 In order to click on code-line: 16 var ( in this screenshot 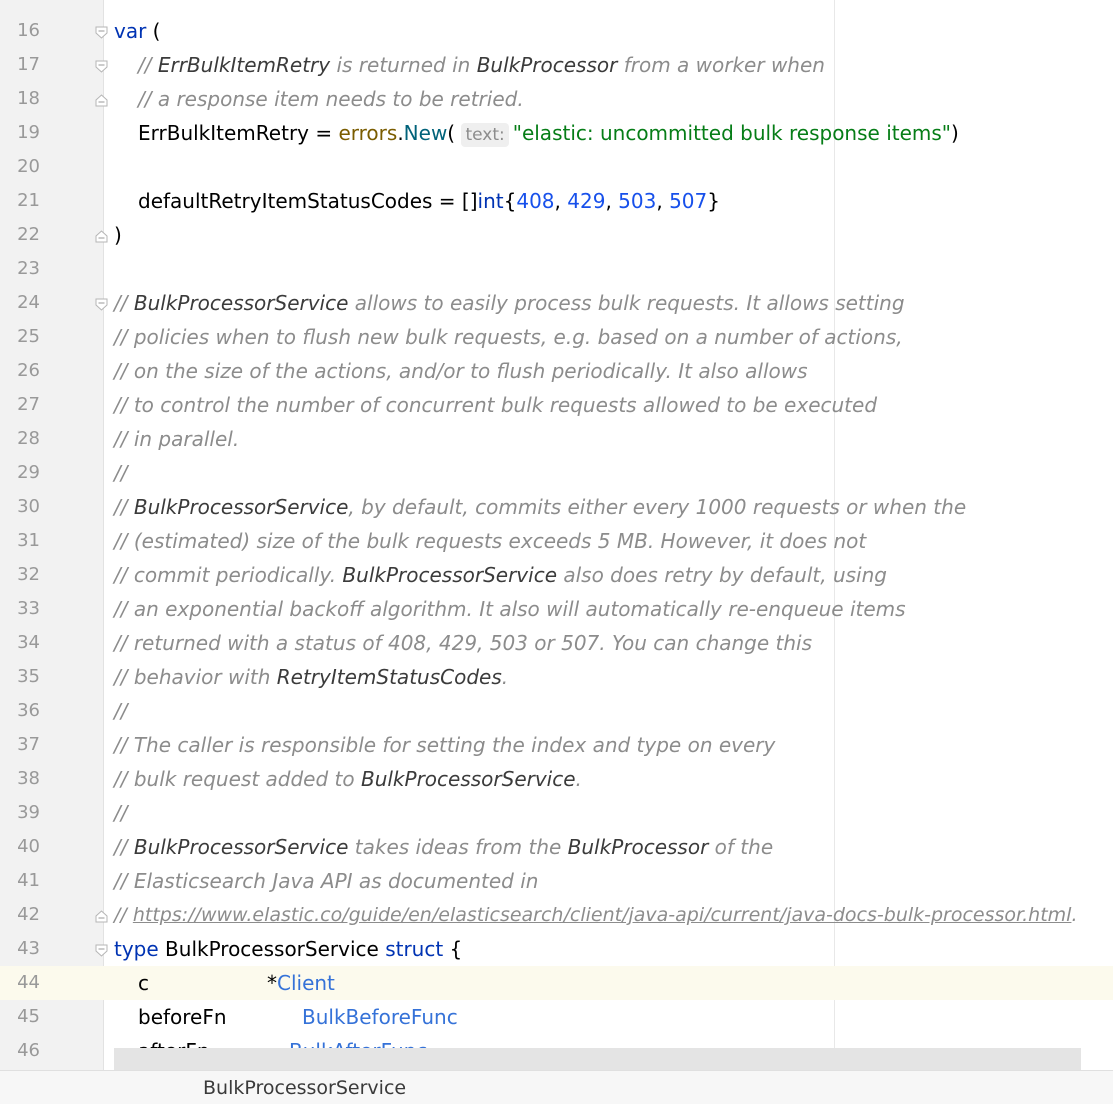, I will do `click(556, 31)`.